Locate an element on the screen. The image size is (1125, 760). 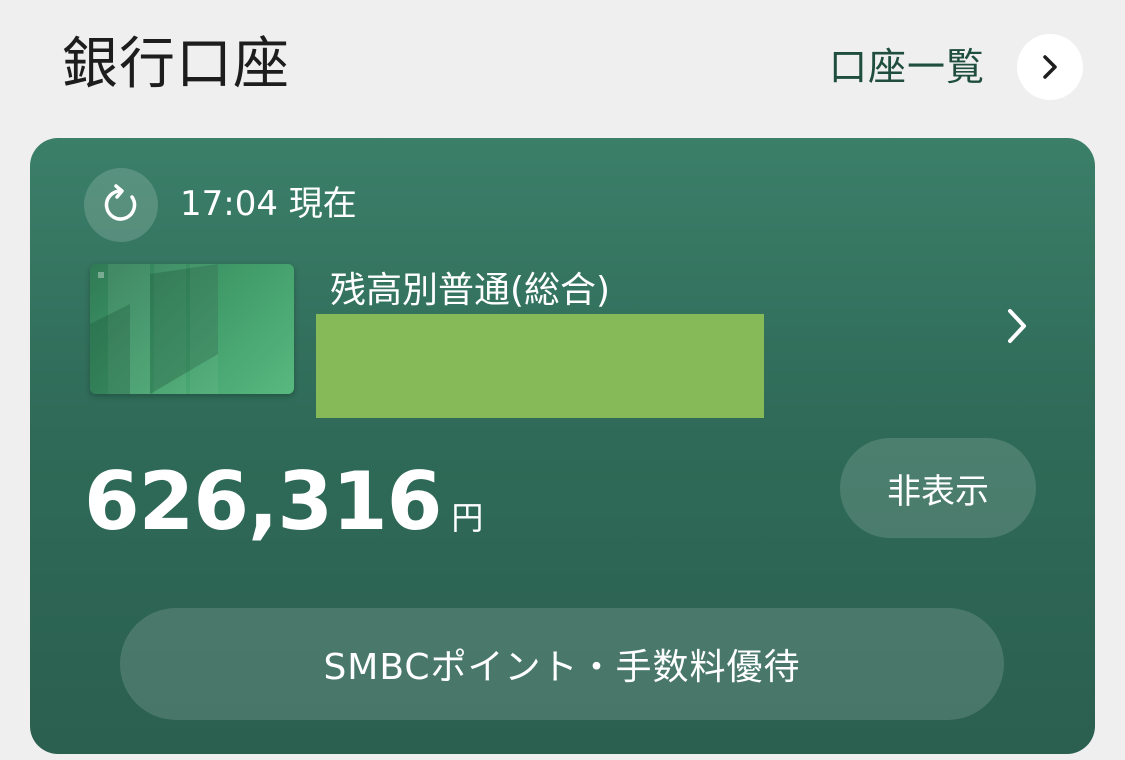
account-list-button is located at coordinates (1050, 67).